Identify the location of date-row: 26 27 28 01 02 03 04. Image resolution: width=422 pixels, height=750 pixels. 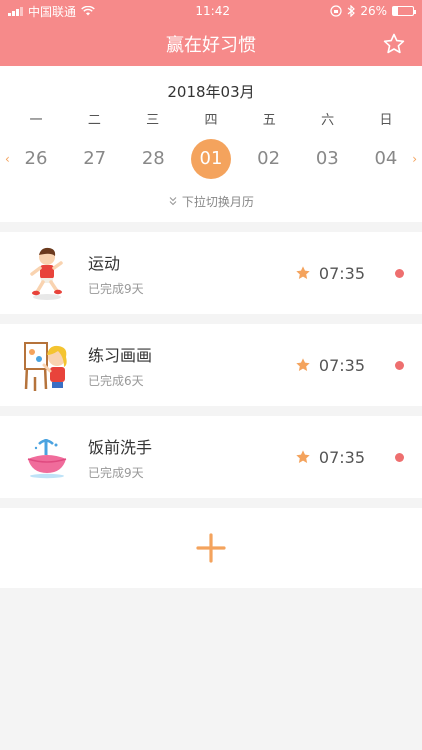
(211, 159).